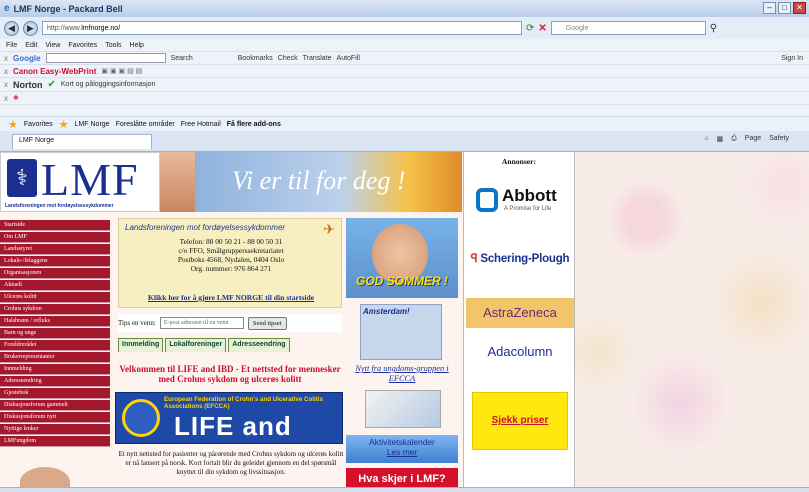 The width and height of the screenshot is (809, 492). I want to click on addon-icon: ✱, so click(16, 98).